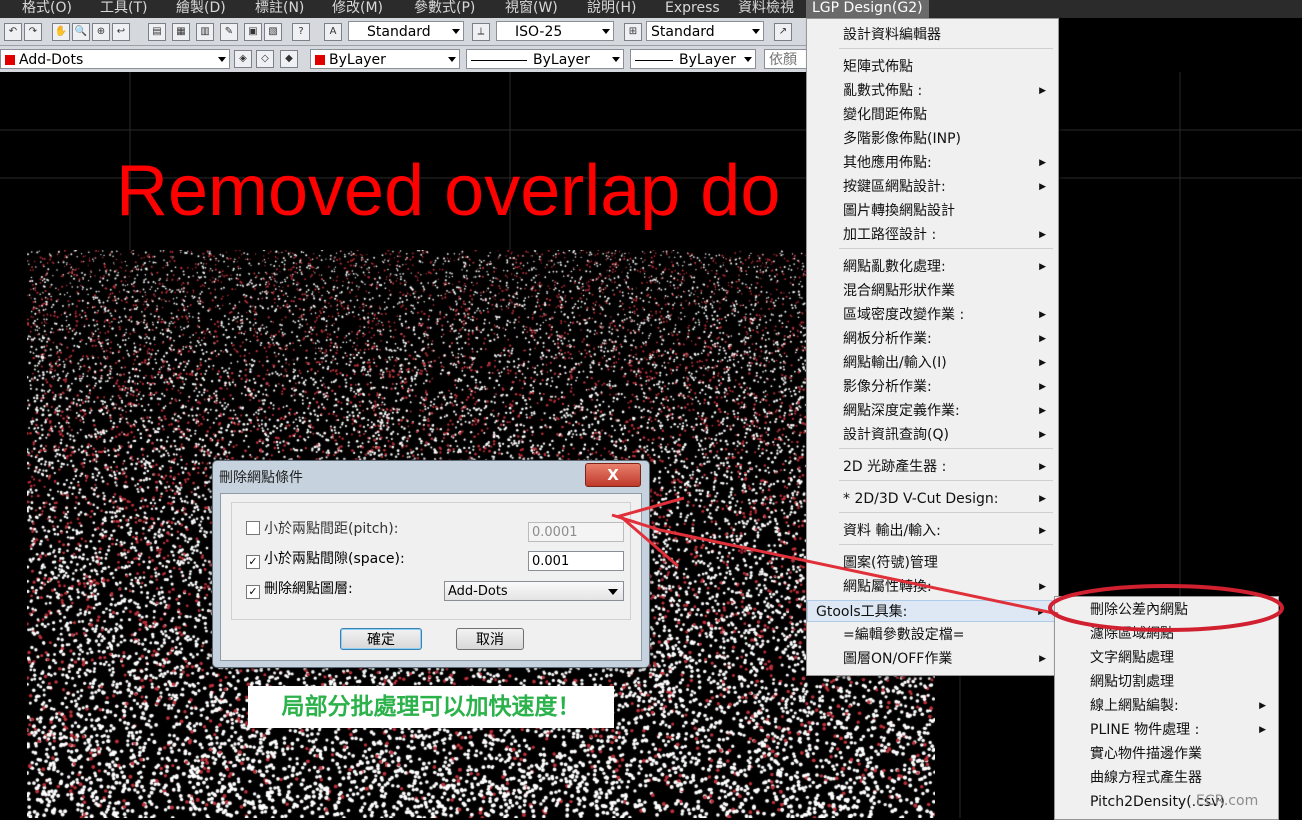  I want to click on menu-modify: 修改(M), so click(357, 9).